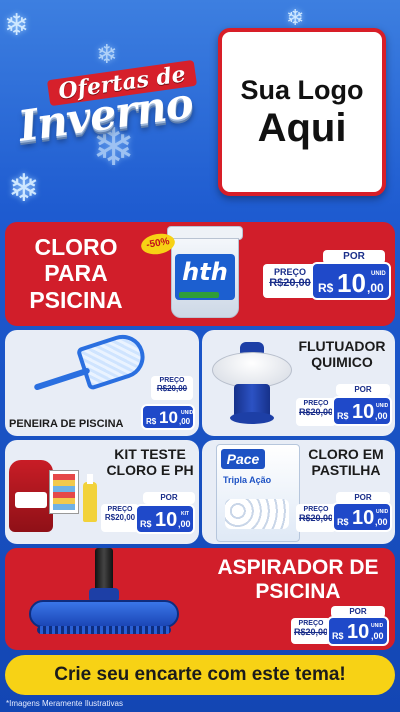 The image size is (400, 712). Describe the element at coordinates (243, 459) in the screenshot. I see `brand-label: Pace` at that location.